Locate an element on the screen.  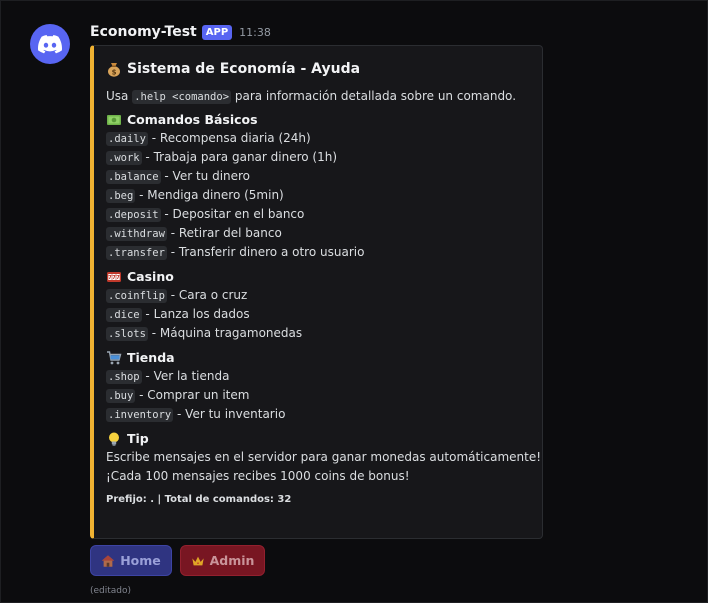
dollar-banknote-icon is located at coordinates (114, 119).